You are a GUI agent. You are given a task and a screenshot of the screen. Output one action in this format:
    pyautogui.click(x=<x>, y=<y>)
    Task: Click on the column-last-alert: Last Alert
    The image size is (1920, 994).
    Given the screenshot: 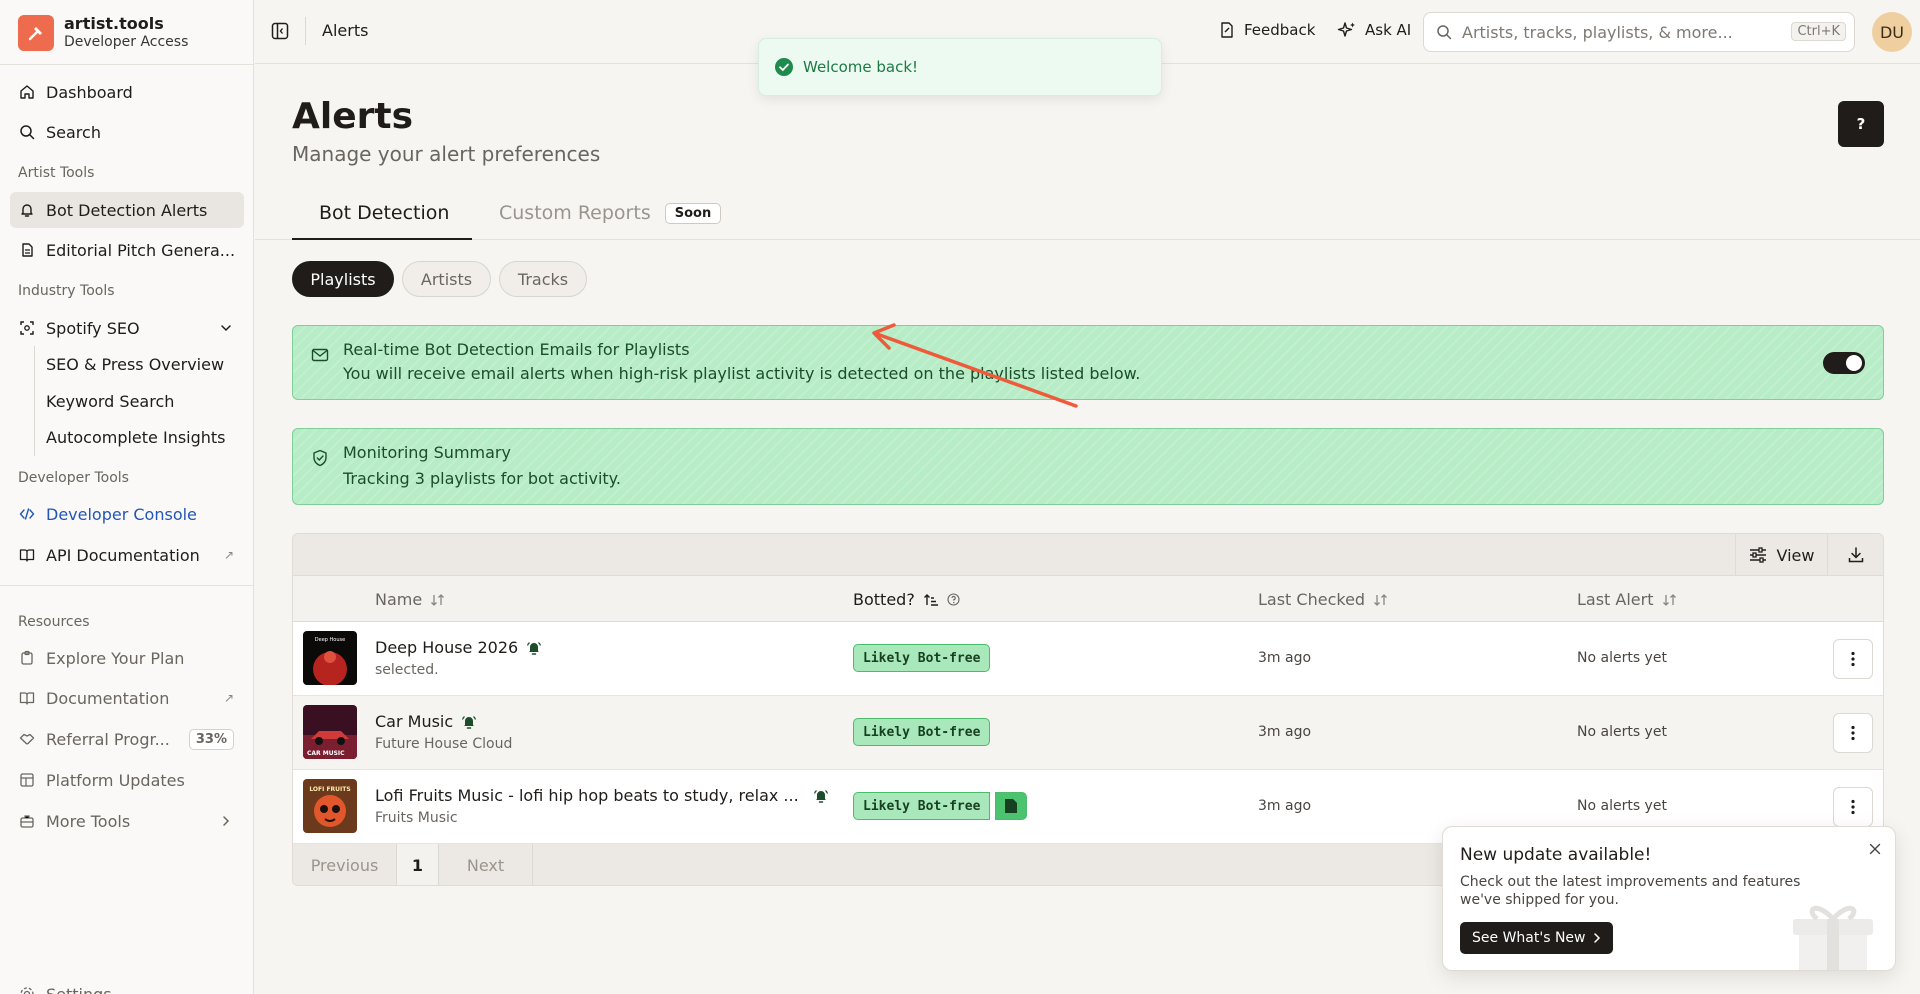 What is the action you would take?
    pyautogui.click(x=1627, y=599)
    